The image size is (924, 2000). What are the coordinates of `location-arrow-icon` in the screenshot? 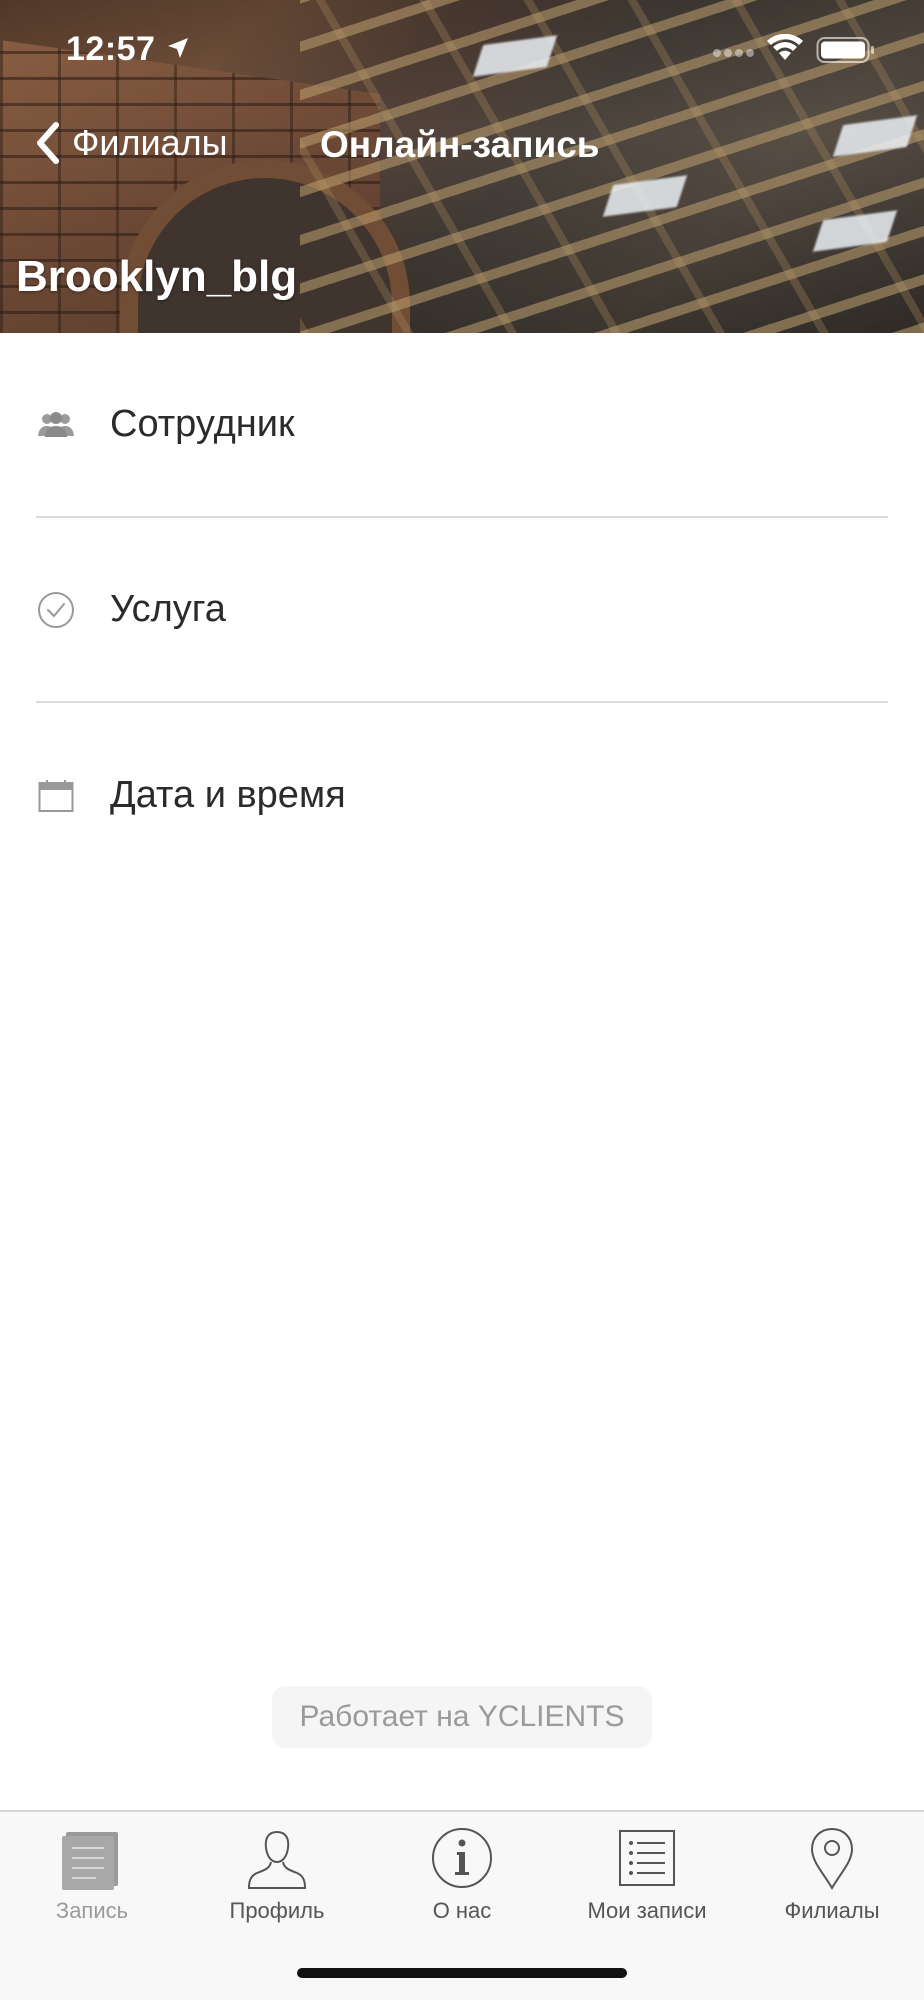 It's located at (178, 48).